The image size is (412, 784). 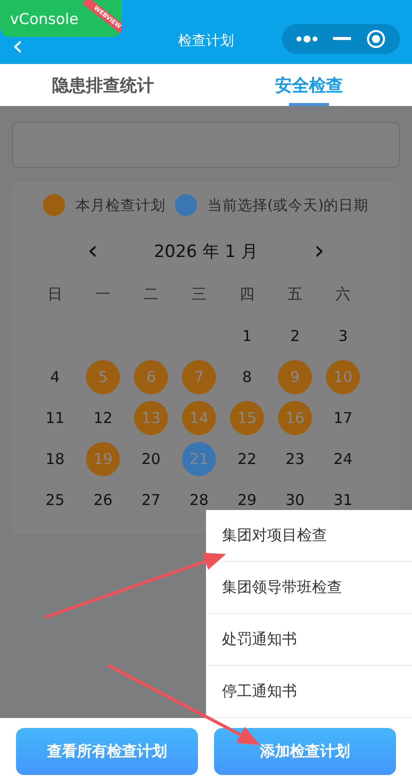 What do you see at coordinates (55, 417) in the screenshot?
I see `calendar-day: 11` at bounding box center [55, 417].